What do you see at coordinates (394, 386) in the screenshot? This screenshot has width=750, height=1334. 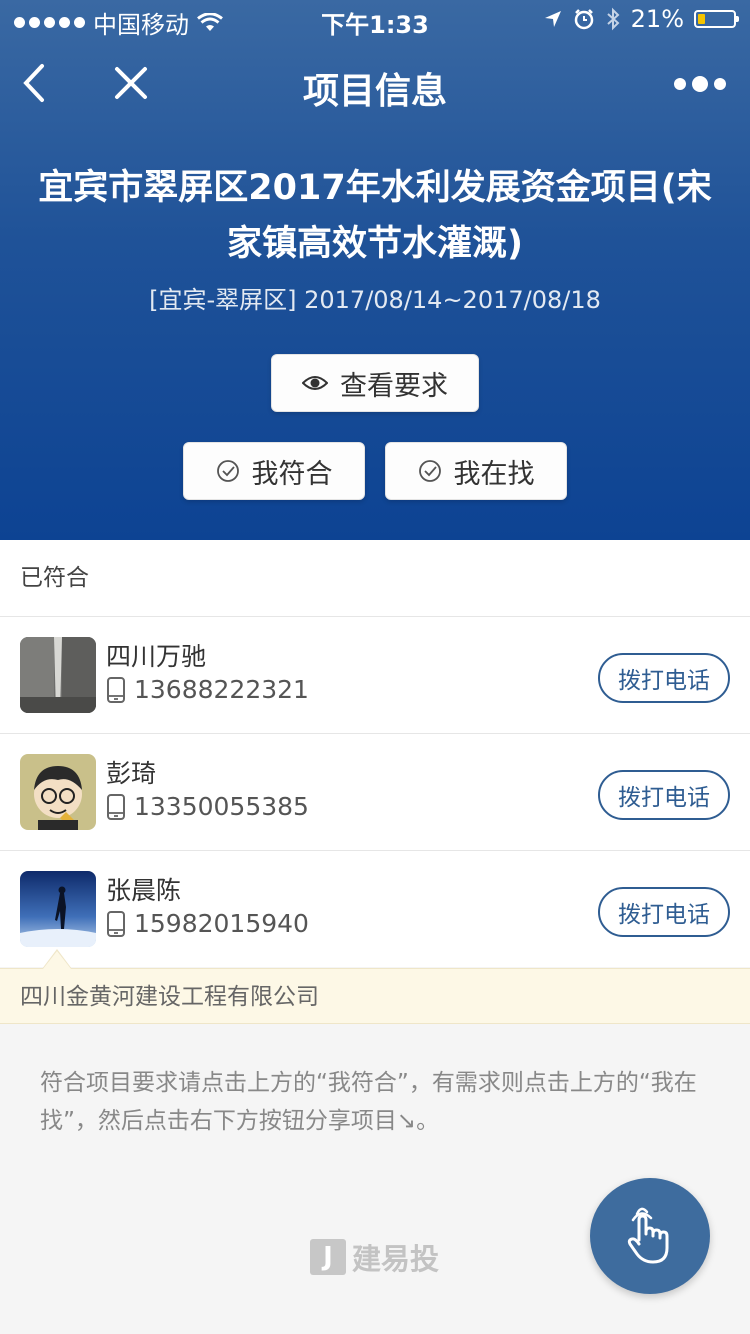 I see `view-requirements-label: 查看要求` at bounding box center [394, 386].